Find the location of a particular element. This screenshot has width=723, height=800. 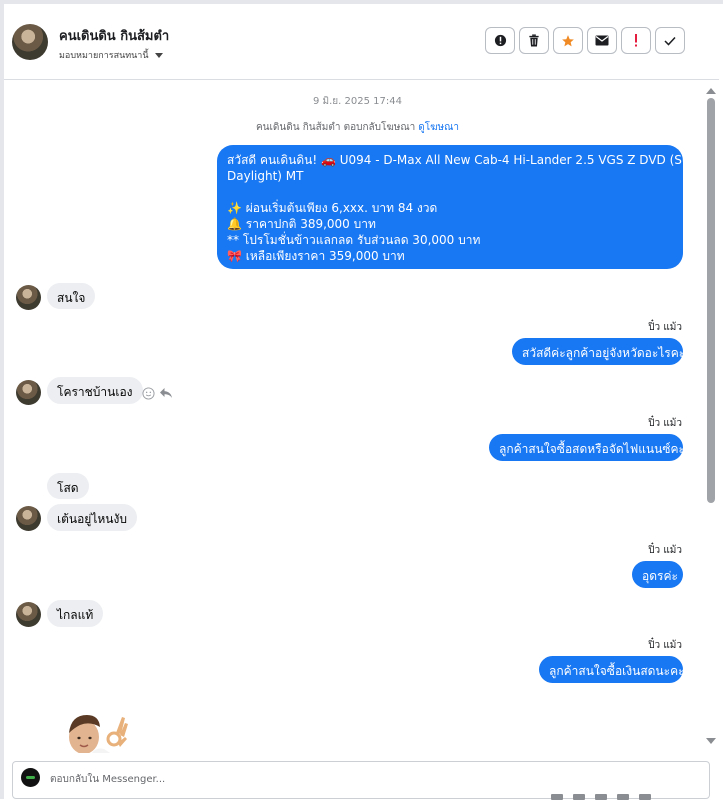

envelope-icon is located at coordinates (602, 40).